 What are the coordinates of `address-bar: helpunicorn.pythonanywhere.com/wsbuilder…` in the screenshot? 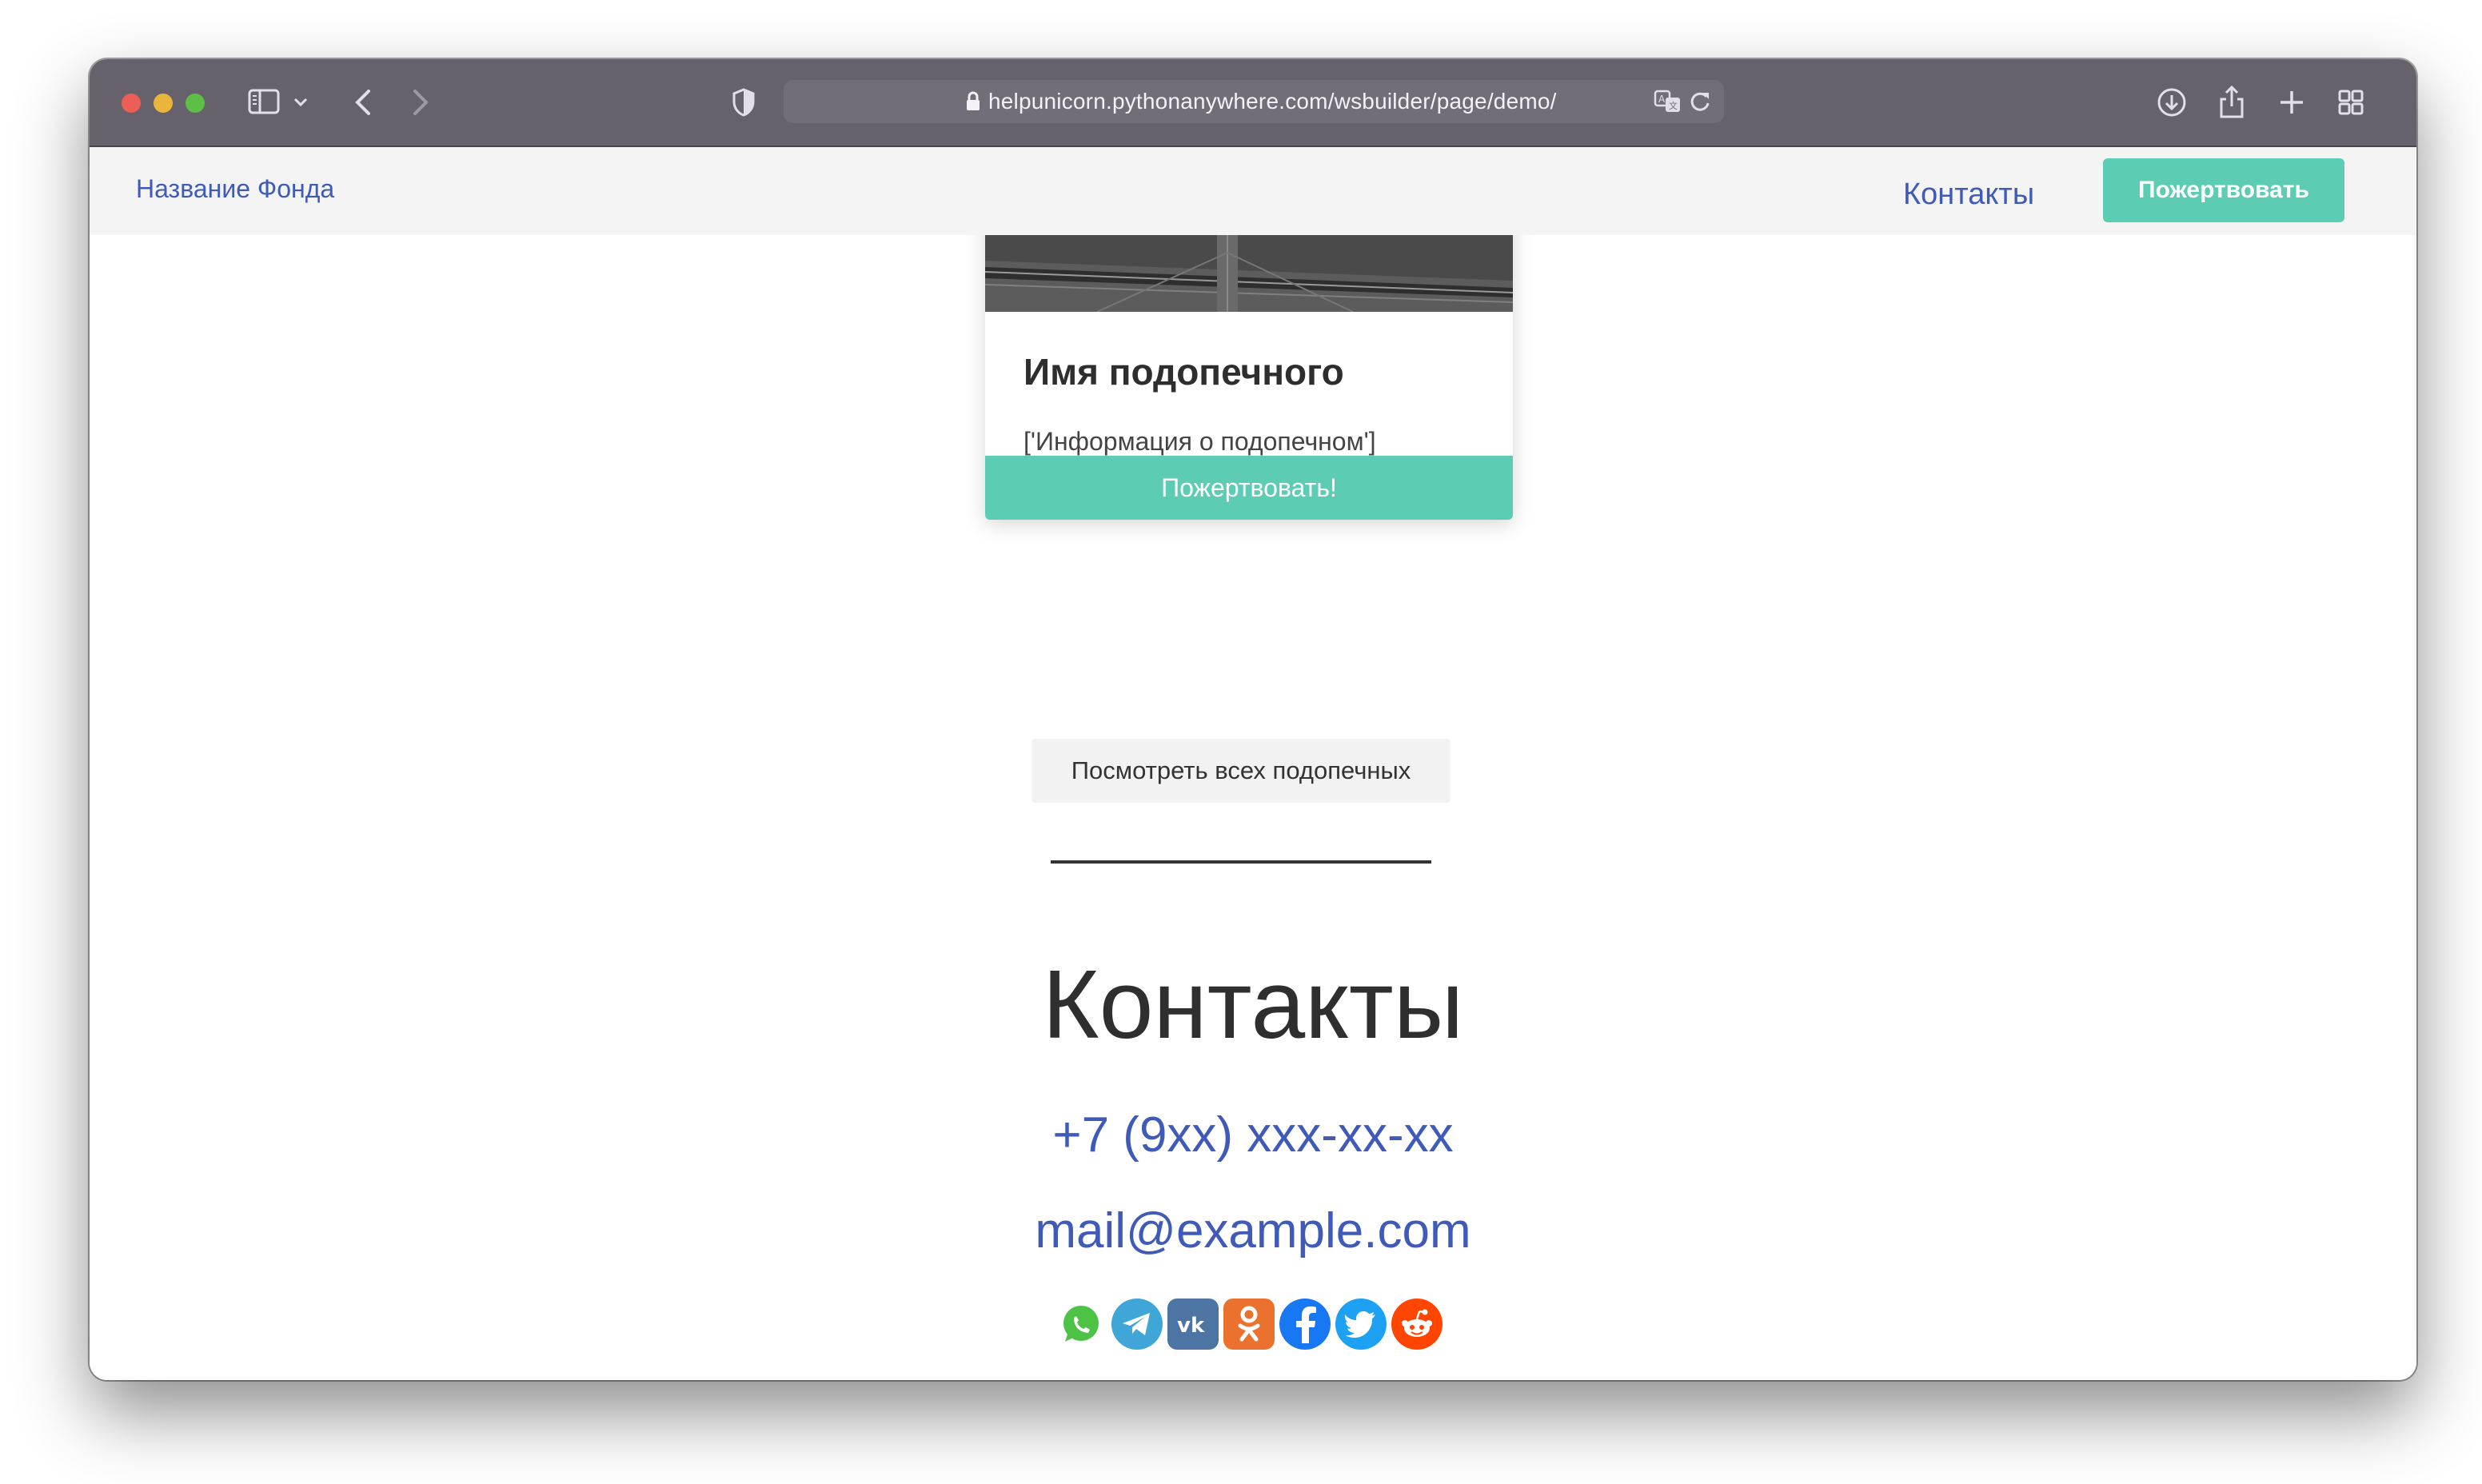 It's located at (1254, 101).